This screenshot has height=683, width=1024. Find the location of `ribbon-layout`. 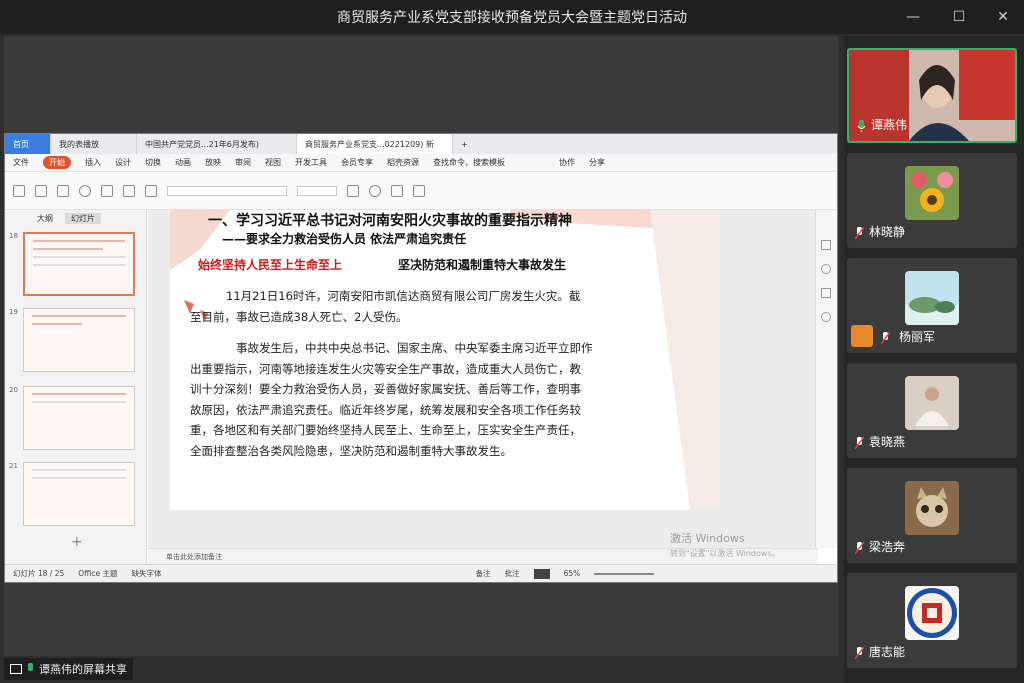

ribbon-layout is located at coordinates (129, 190).